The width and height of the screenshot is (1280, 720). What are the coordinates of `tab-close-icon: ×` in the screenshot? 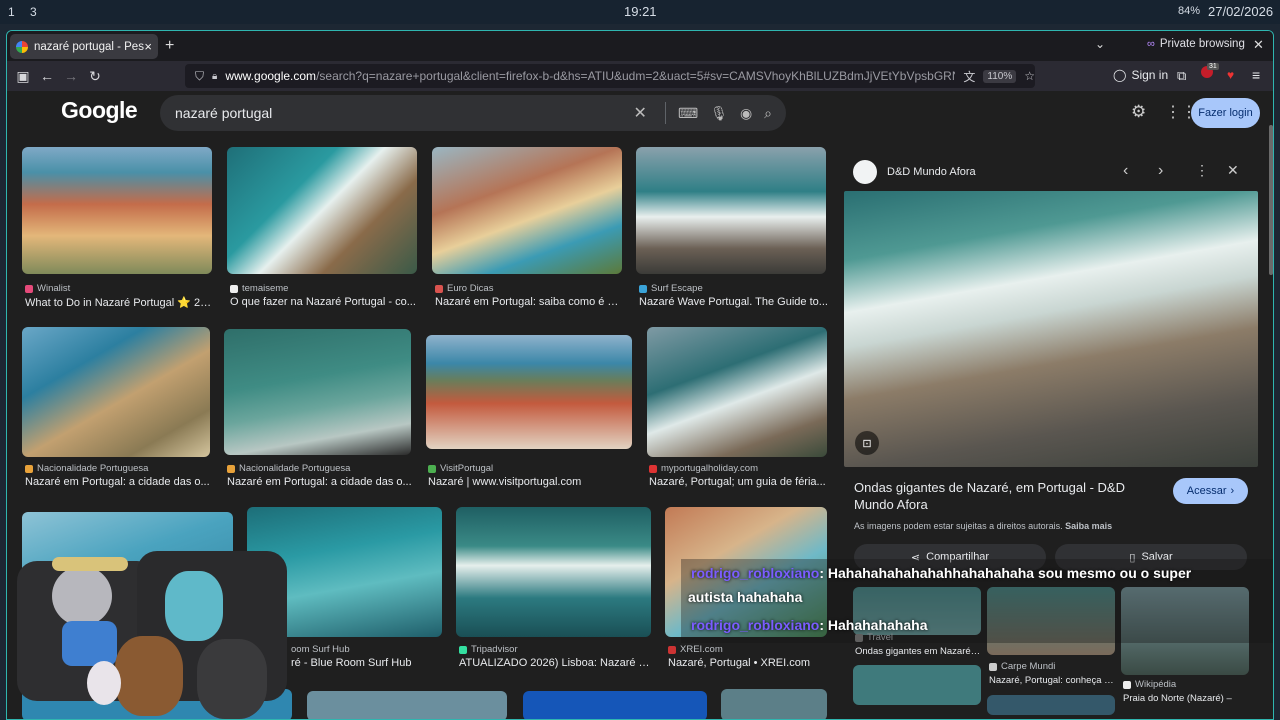 It's located at (148, 46).